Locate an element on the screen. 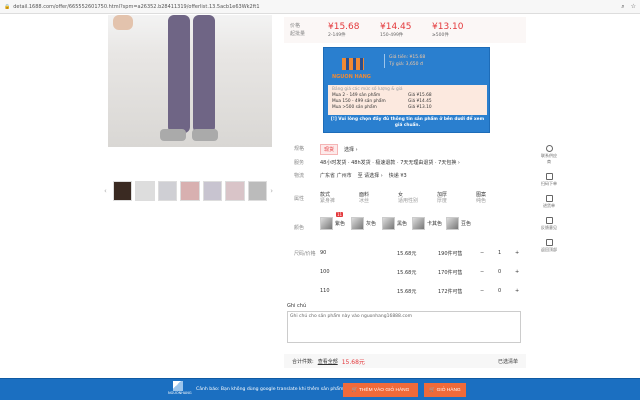  arrow-up-icon is located at coordinates (549, 242).